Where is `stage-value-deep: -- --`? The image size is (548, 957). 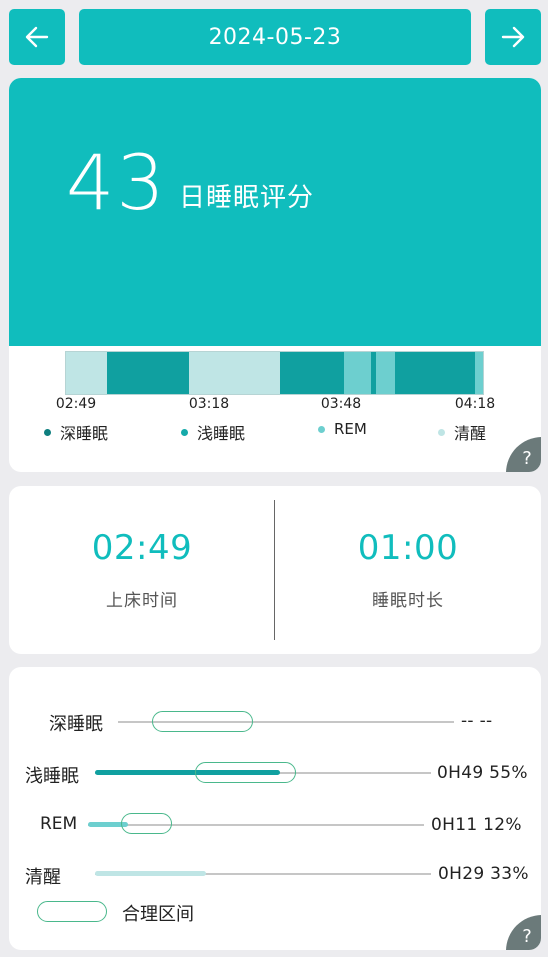
stage-value-deep: -- -- is located at coordinates (477, 721).